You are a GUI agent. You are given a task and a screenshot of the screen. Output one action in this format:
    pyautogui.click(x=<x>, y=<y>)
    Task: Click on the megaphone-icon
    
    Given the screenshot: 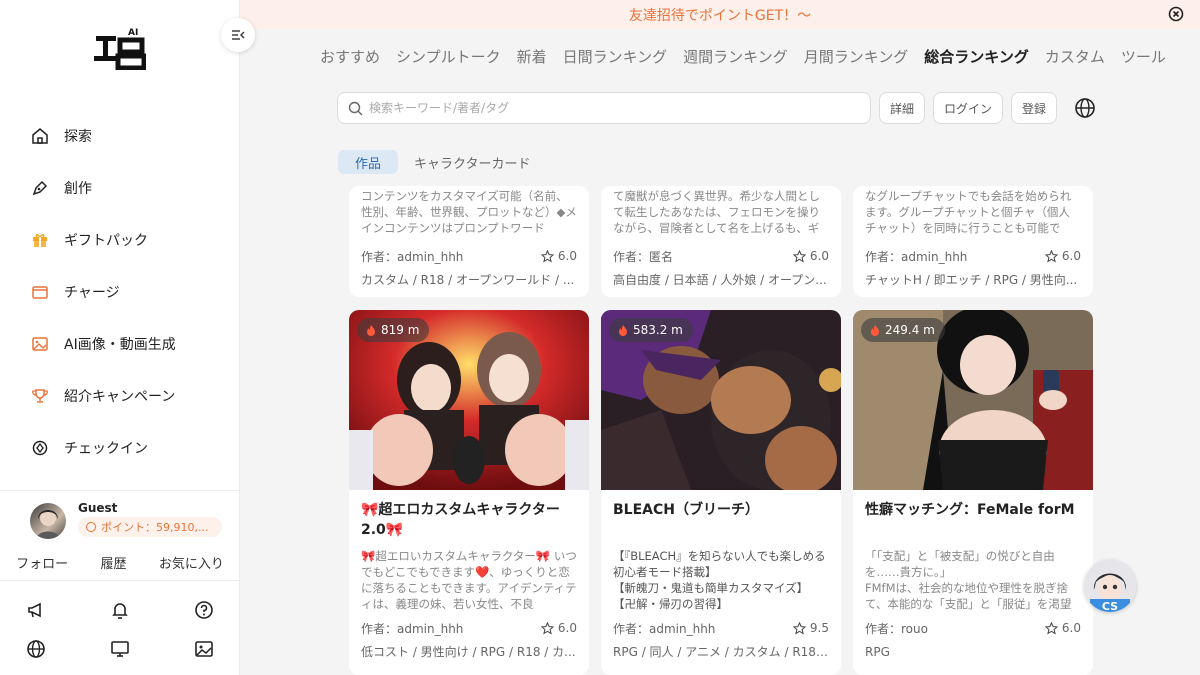 What is the action you would take?
    pyautogui.click(x=36, y=610)
    